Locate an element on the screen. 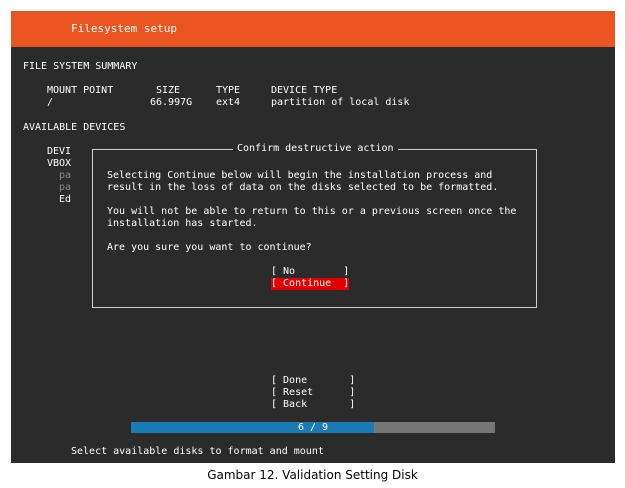 The width and height of the screenshot is (625, 488). progress-label: 6 / 9 is located at coordinates (313, 427).